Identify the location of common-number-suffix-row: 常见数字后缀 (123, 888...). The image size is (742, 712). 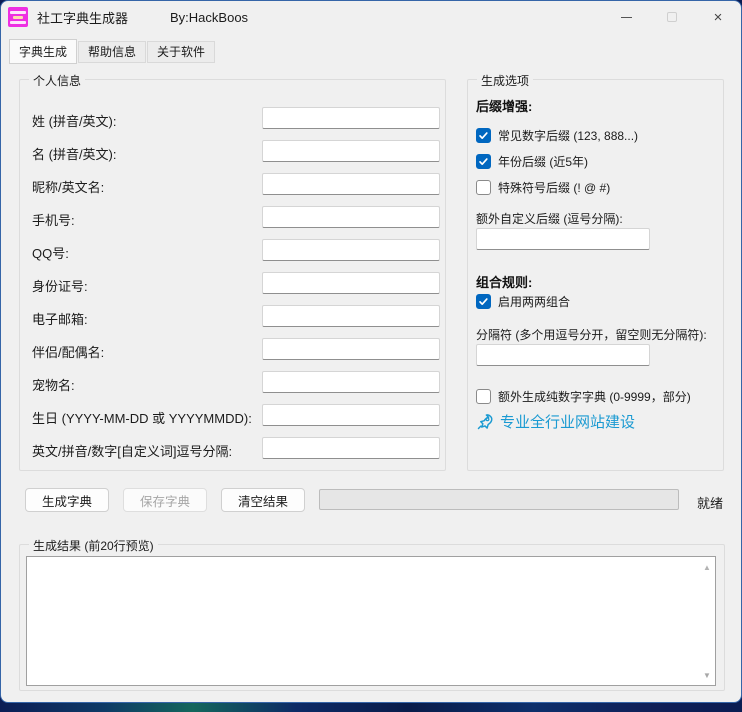
(557, 135).